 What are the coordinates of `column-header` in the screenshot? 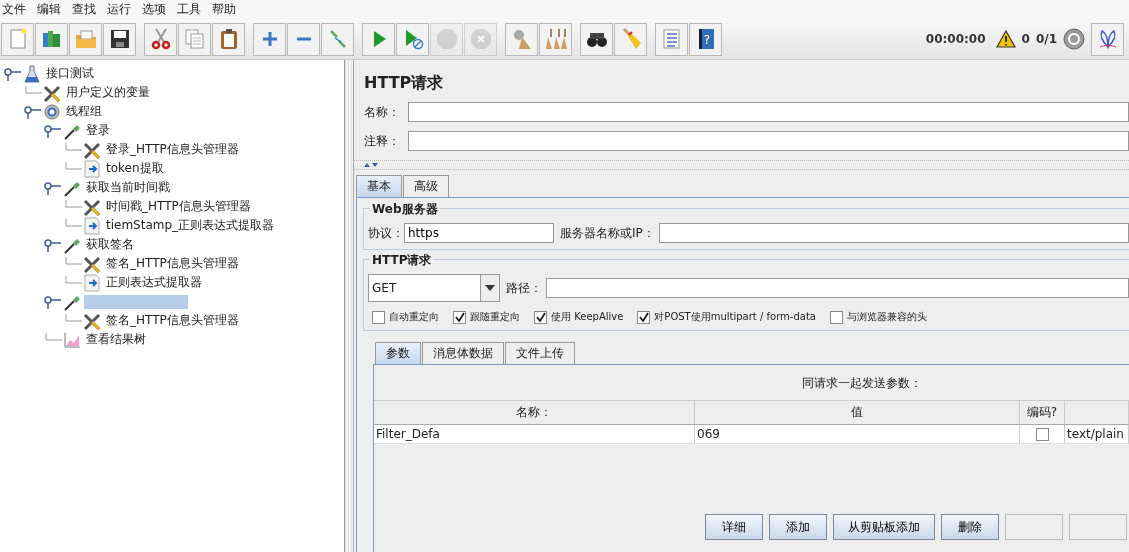 It's located at (1097, 413).